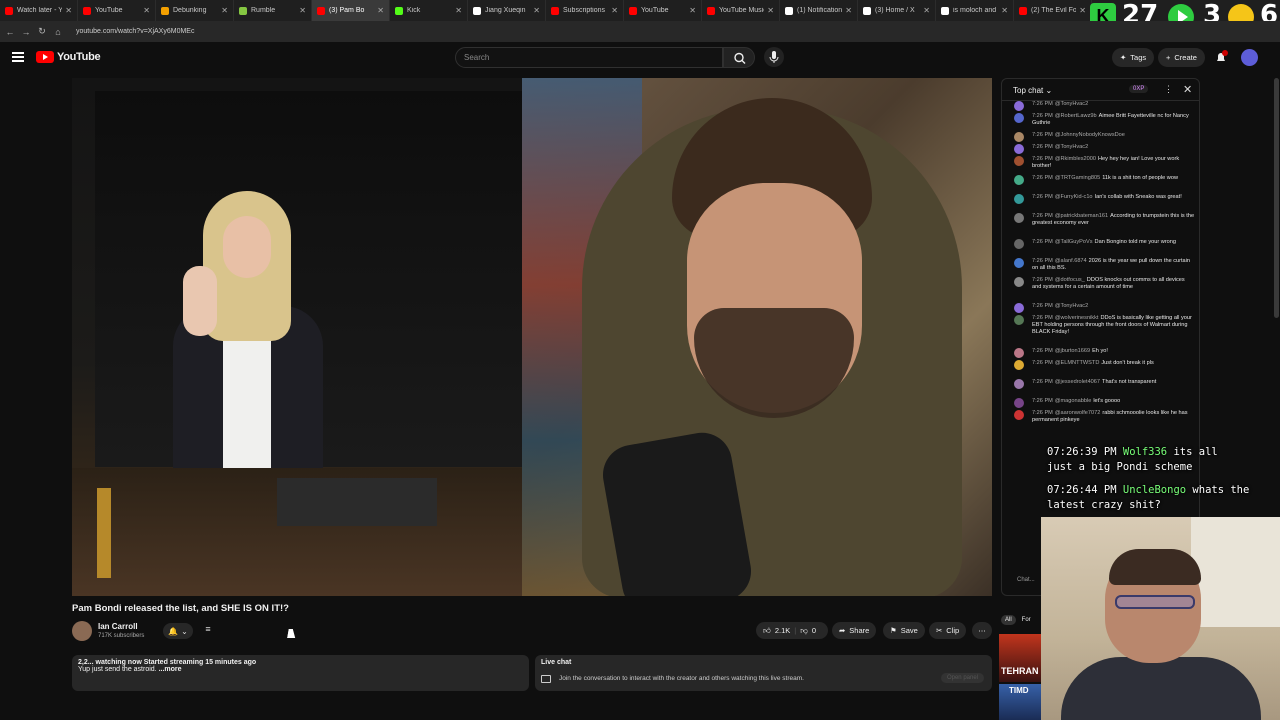 This screenshot has width=1280, height=720. I want to click on create-button: + Create, so click(1181, 57).